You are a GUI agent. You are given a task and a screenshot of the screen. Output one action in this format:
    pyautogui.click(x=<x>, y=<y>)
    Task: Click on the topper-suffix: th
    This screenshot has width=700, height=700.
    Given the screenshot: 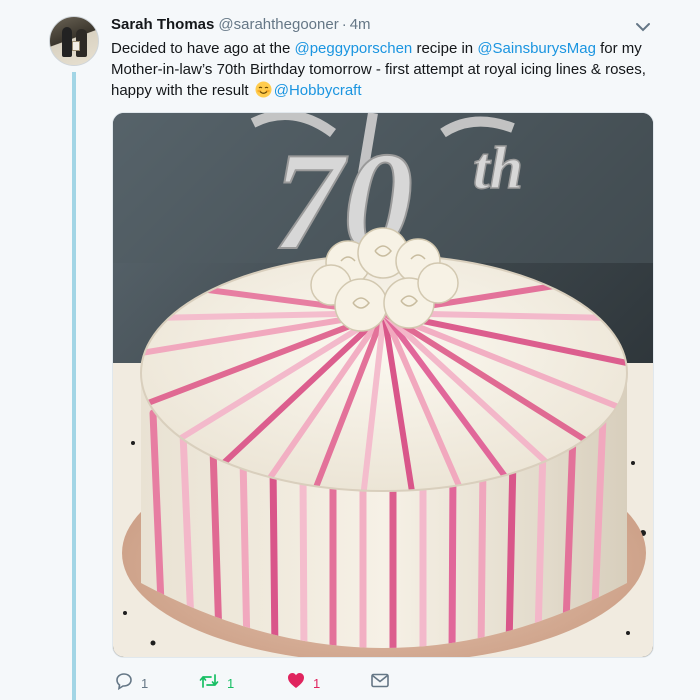 What is the action you would take?
    pyautogui.click(x=498, y=168)
    